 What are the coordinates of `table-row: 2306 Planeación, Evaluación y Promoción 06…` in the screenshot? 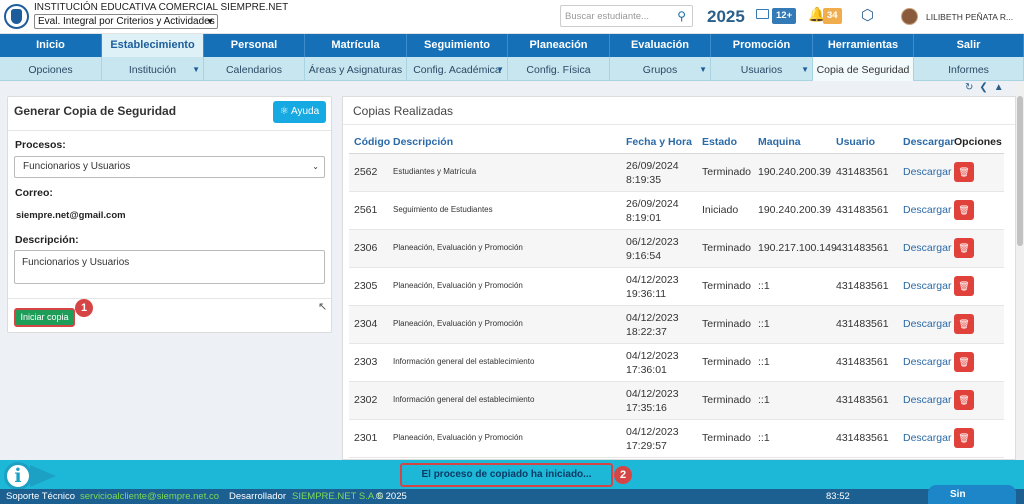 It's located at (676, 249).